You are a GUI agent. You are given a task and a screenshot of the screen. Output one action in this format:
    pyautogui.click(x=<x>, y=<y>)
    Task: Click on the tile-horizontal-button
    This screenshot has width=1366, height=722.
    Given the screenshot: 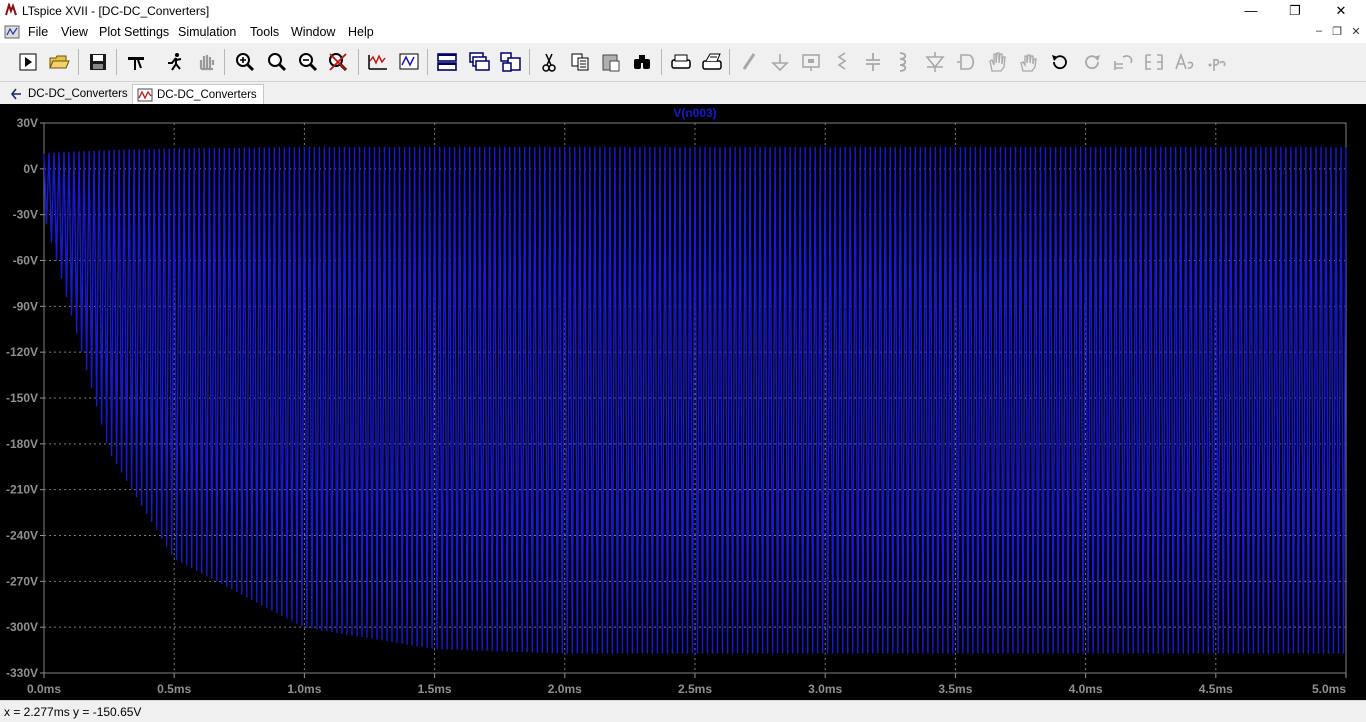 What is the action you would take?
    pyautogui.click(x=447, y=62)
    